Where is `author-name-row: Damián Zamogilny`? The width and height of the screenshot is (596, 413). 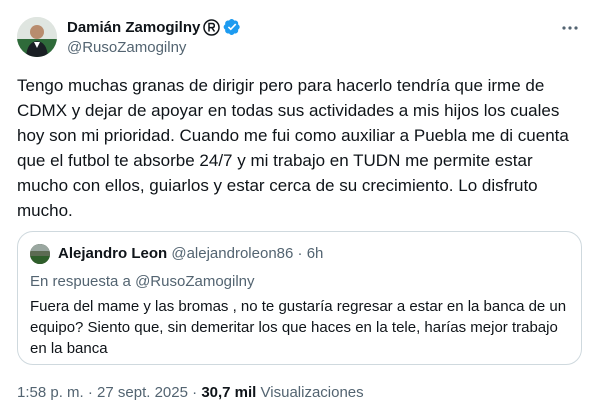
author-name-row: Damián Zamogilny is located at coordinates (154, 27).